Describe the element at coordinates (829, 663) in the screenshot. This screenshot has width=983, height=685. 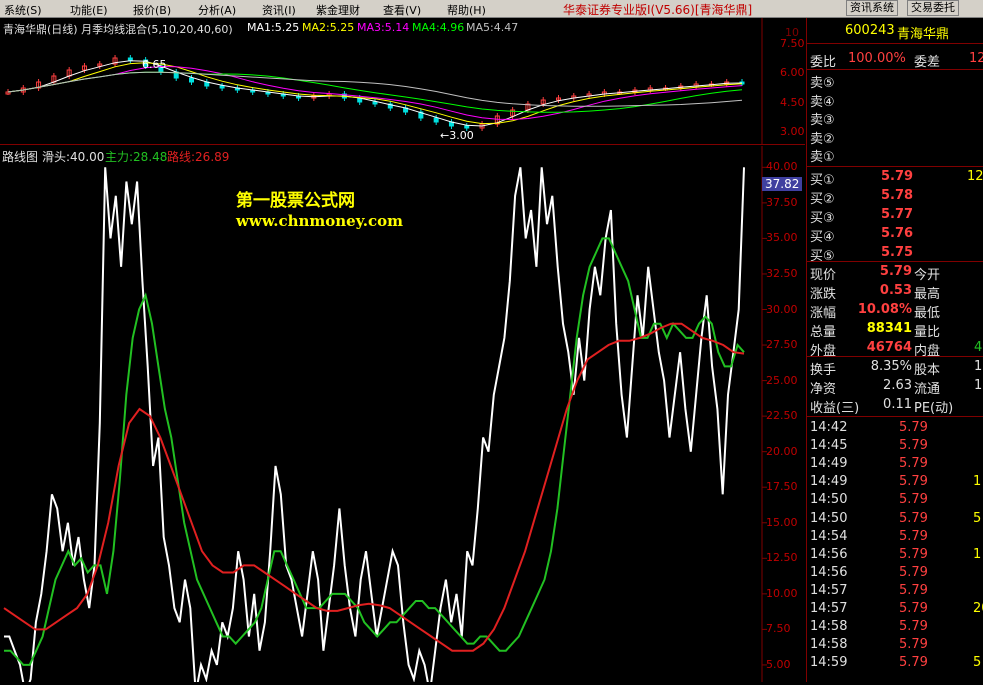
I see `tick-time: 14:59` at that location.